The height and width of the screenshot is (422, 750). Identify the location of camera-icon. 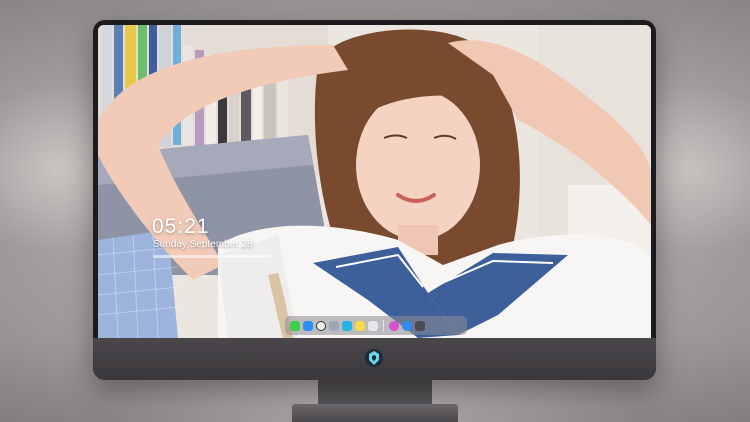
(420, 325).